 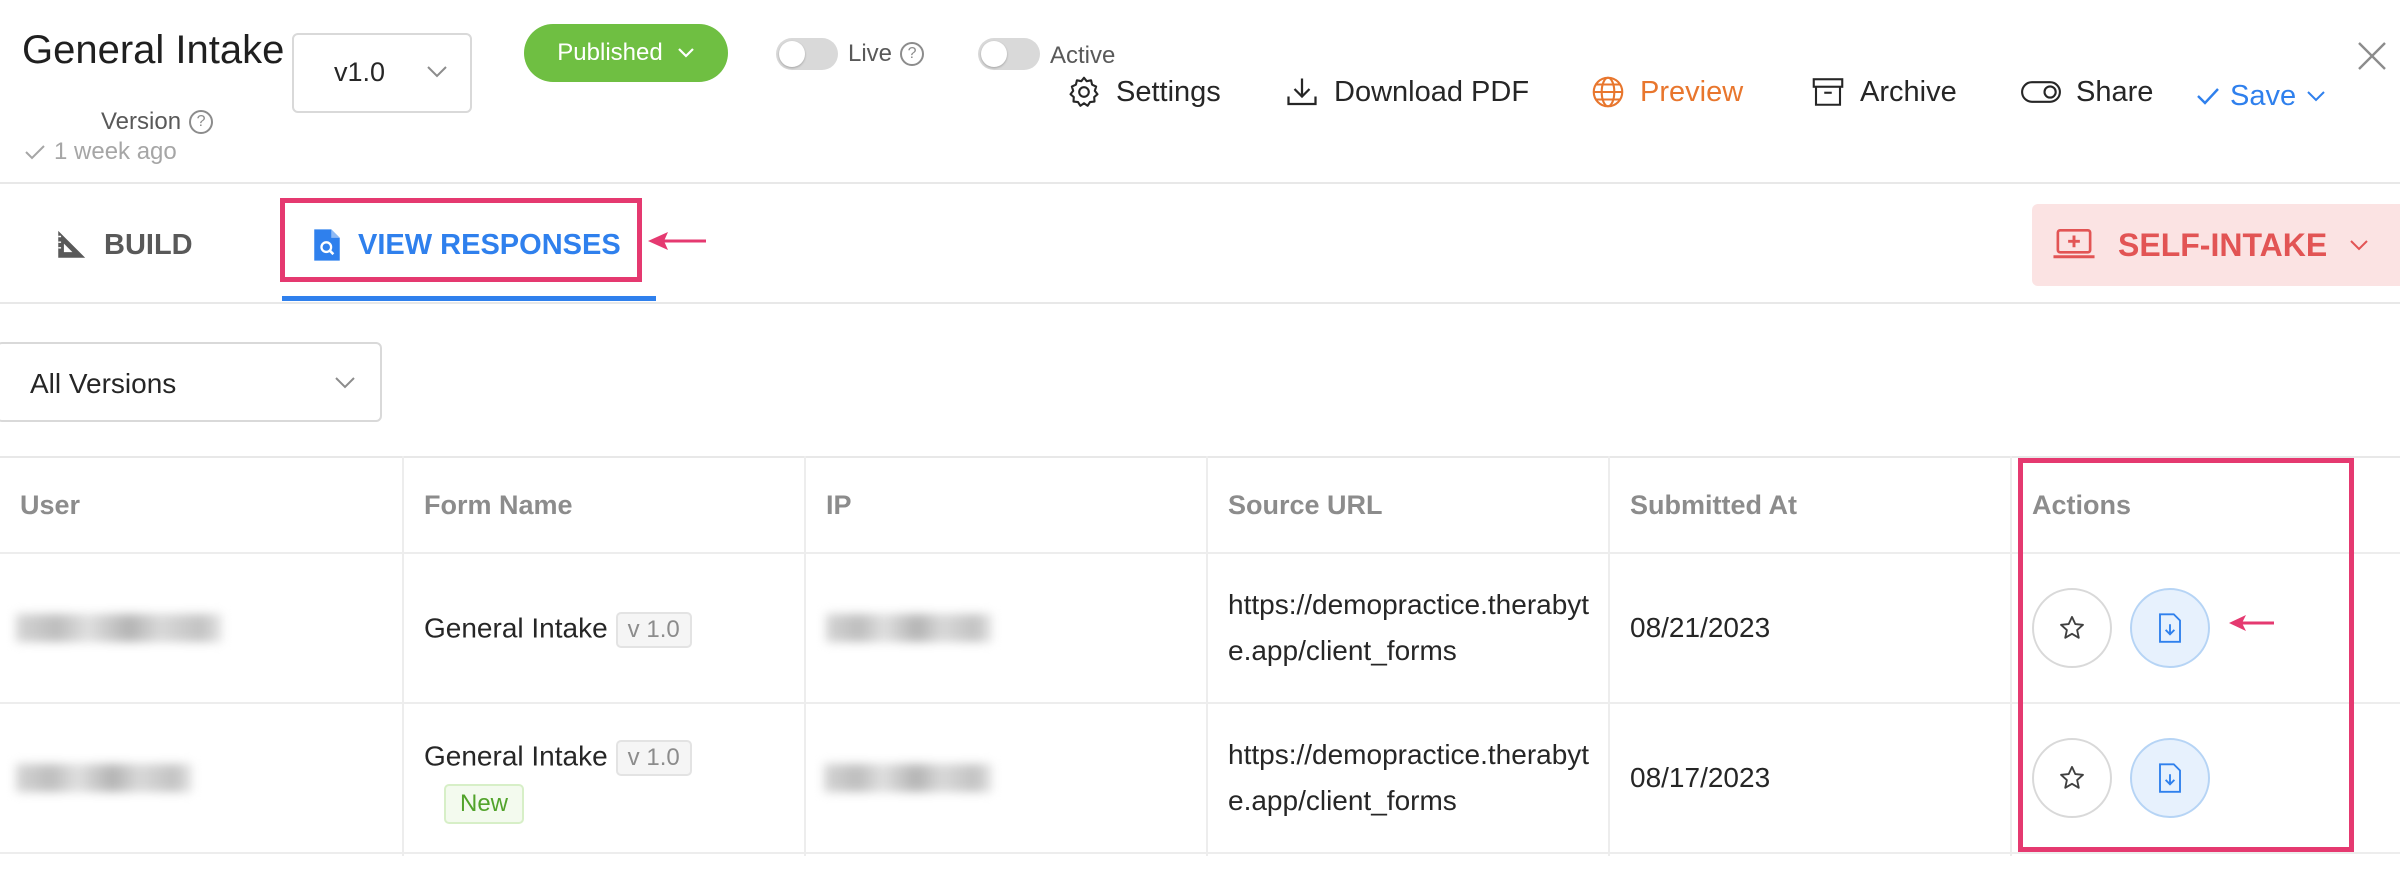 I want to click on ruler-triangle-icon, so click(x=72, y=244).